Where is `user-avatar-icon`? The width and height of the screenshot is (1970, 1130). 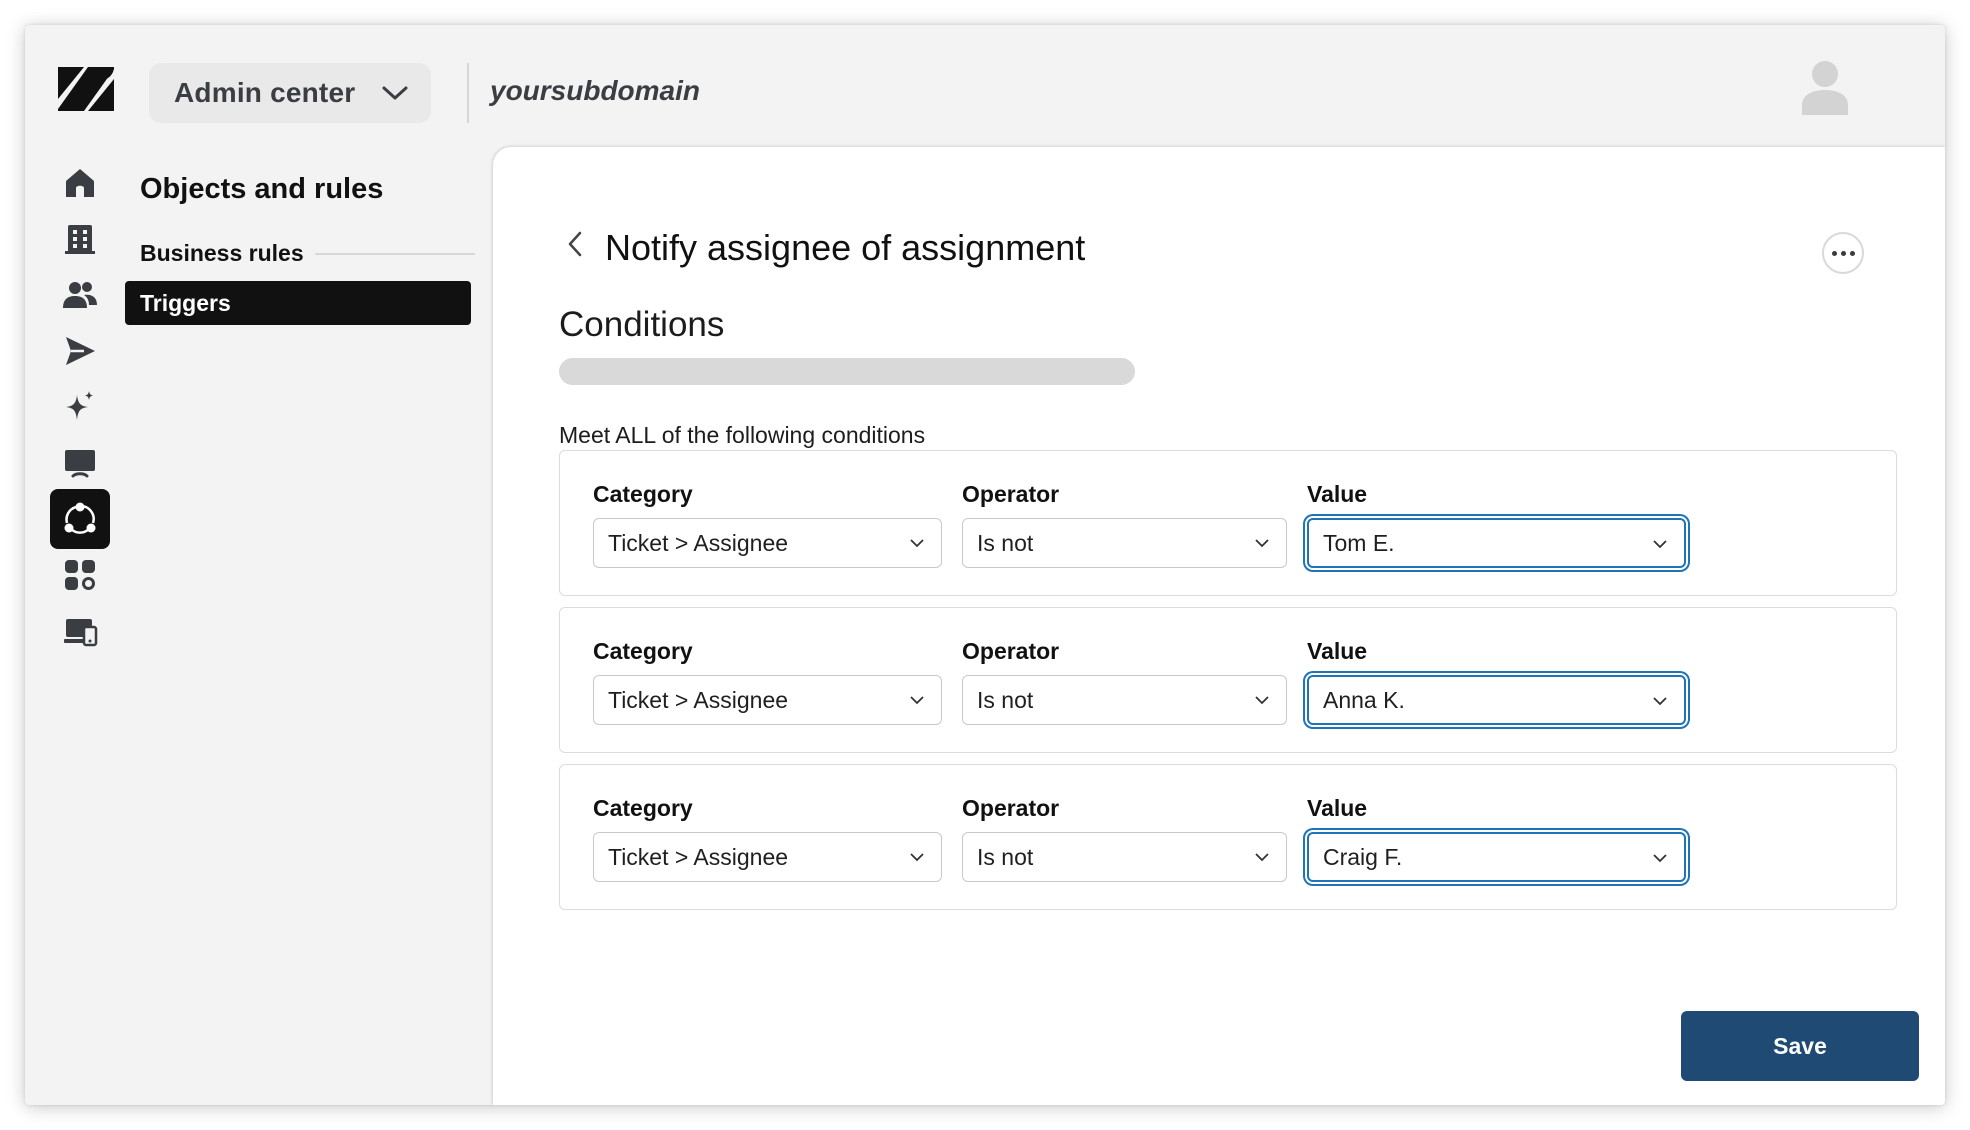
user-avatar-icon is located at coordinates (1825, 87).